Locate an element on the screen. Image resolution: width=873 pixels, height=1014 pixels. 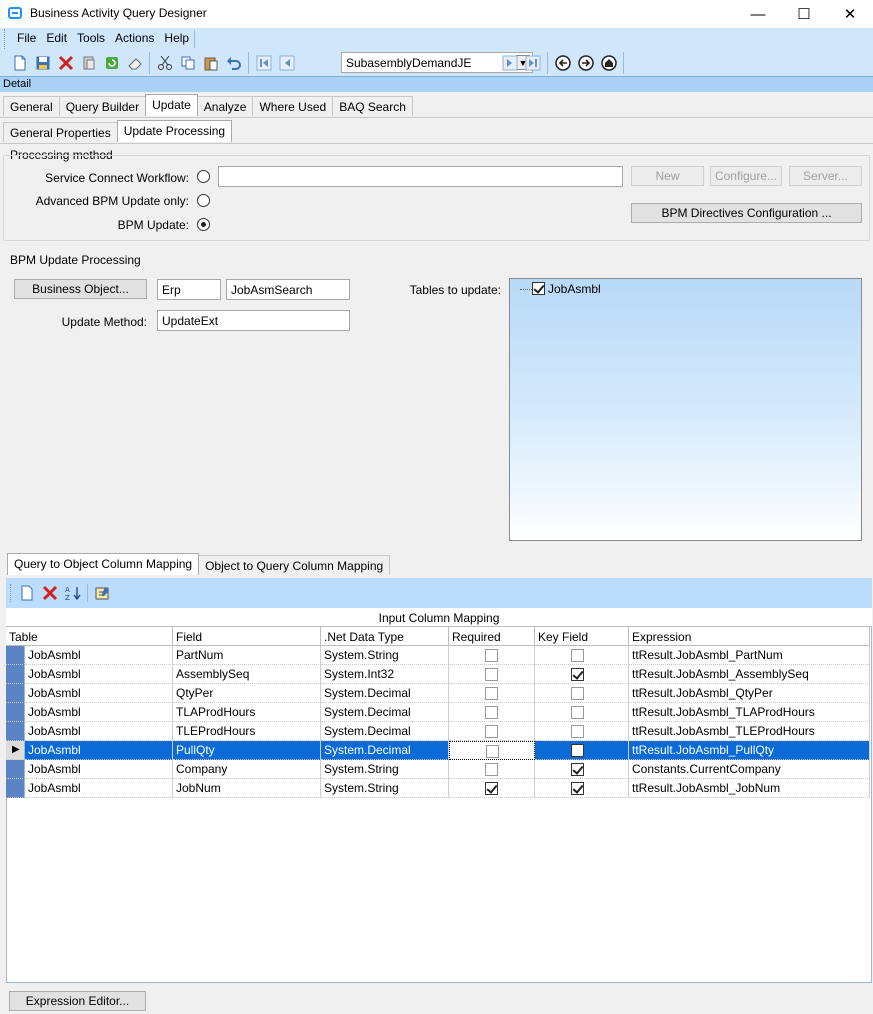
tab-general-properties: General Properties is located at coordinates (60, 132).